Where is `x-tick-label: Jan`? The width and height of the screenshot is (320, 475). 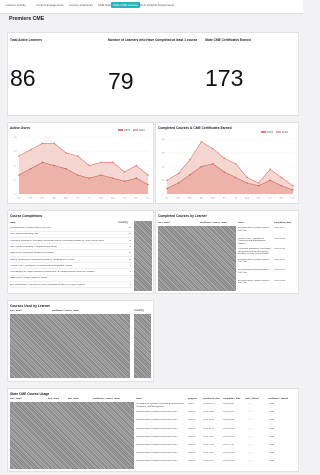 x-tick-label: Jan is located at coordinates (167, 199).